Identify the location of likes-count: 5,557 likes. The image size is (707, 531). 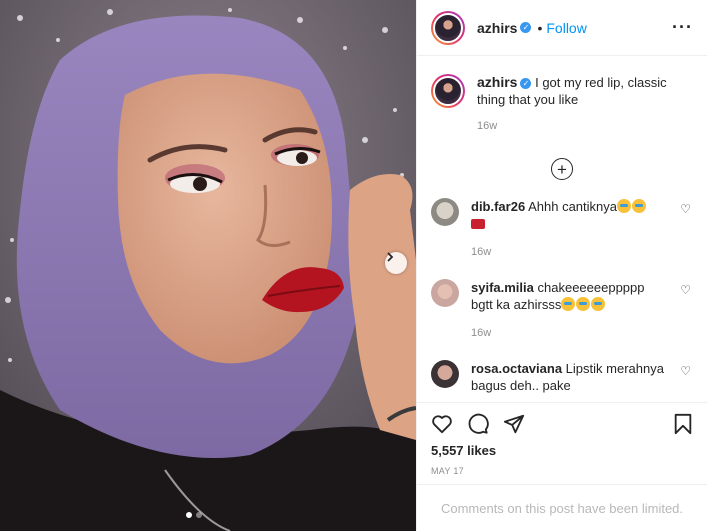
(463, 450).